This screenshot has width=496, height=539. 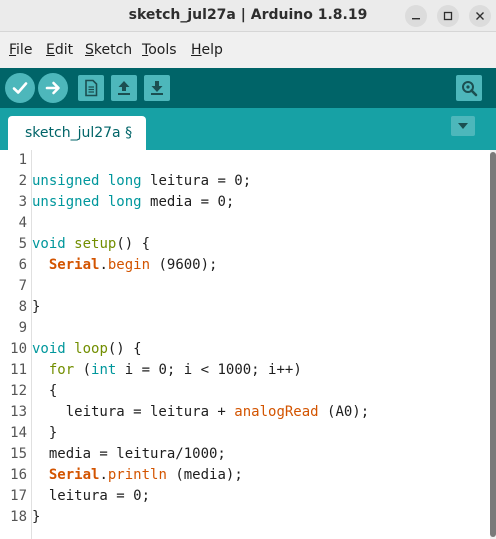 I want to click on code-token: loop, so click(x=91, y=349).